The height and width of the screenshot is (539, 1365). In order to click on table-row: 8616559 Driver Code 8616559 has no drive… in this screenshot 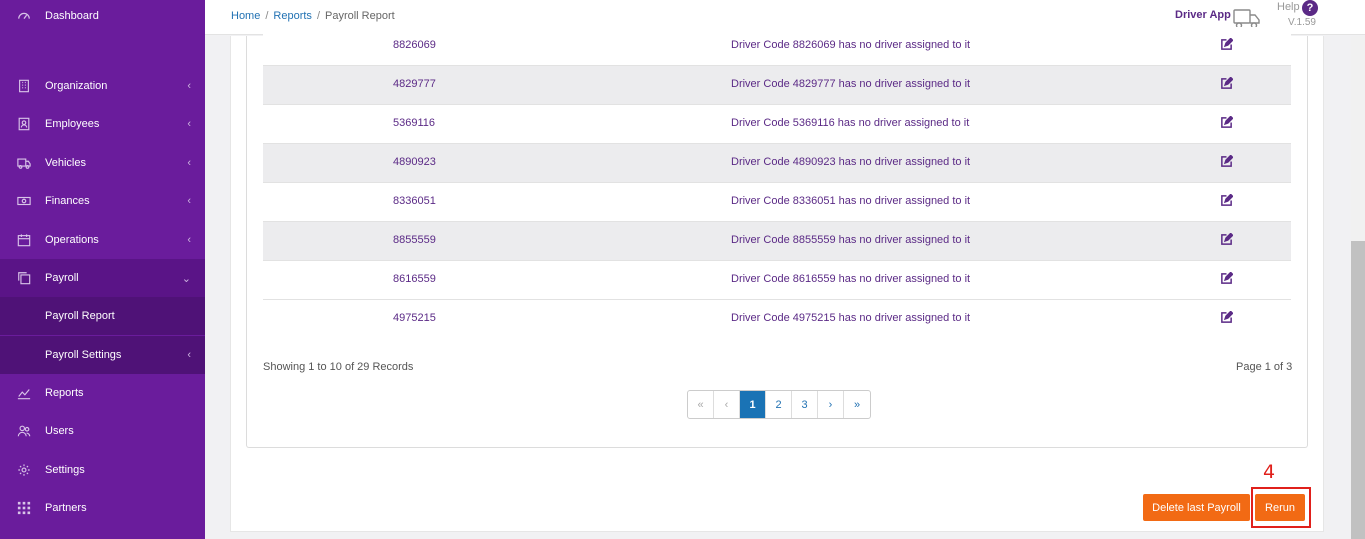, I will do `click(777, 280)`.